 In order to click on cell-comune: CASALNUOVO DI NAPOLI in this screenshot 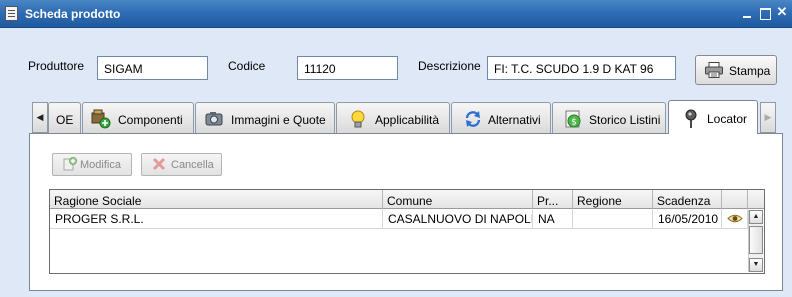, I will do `click(458, 219)`.